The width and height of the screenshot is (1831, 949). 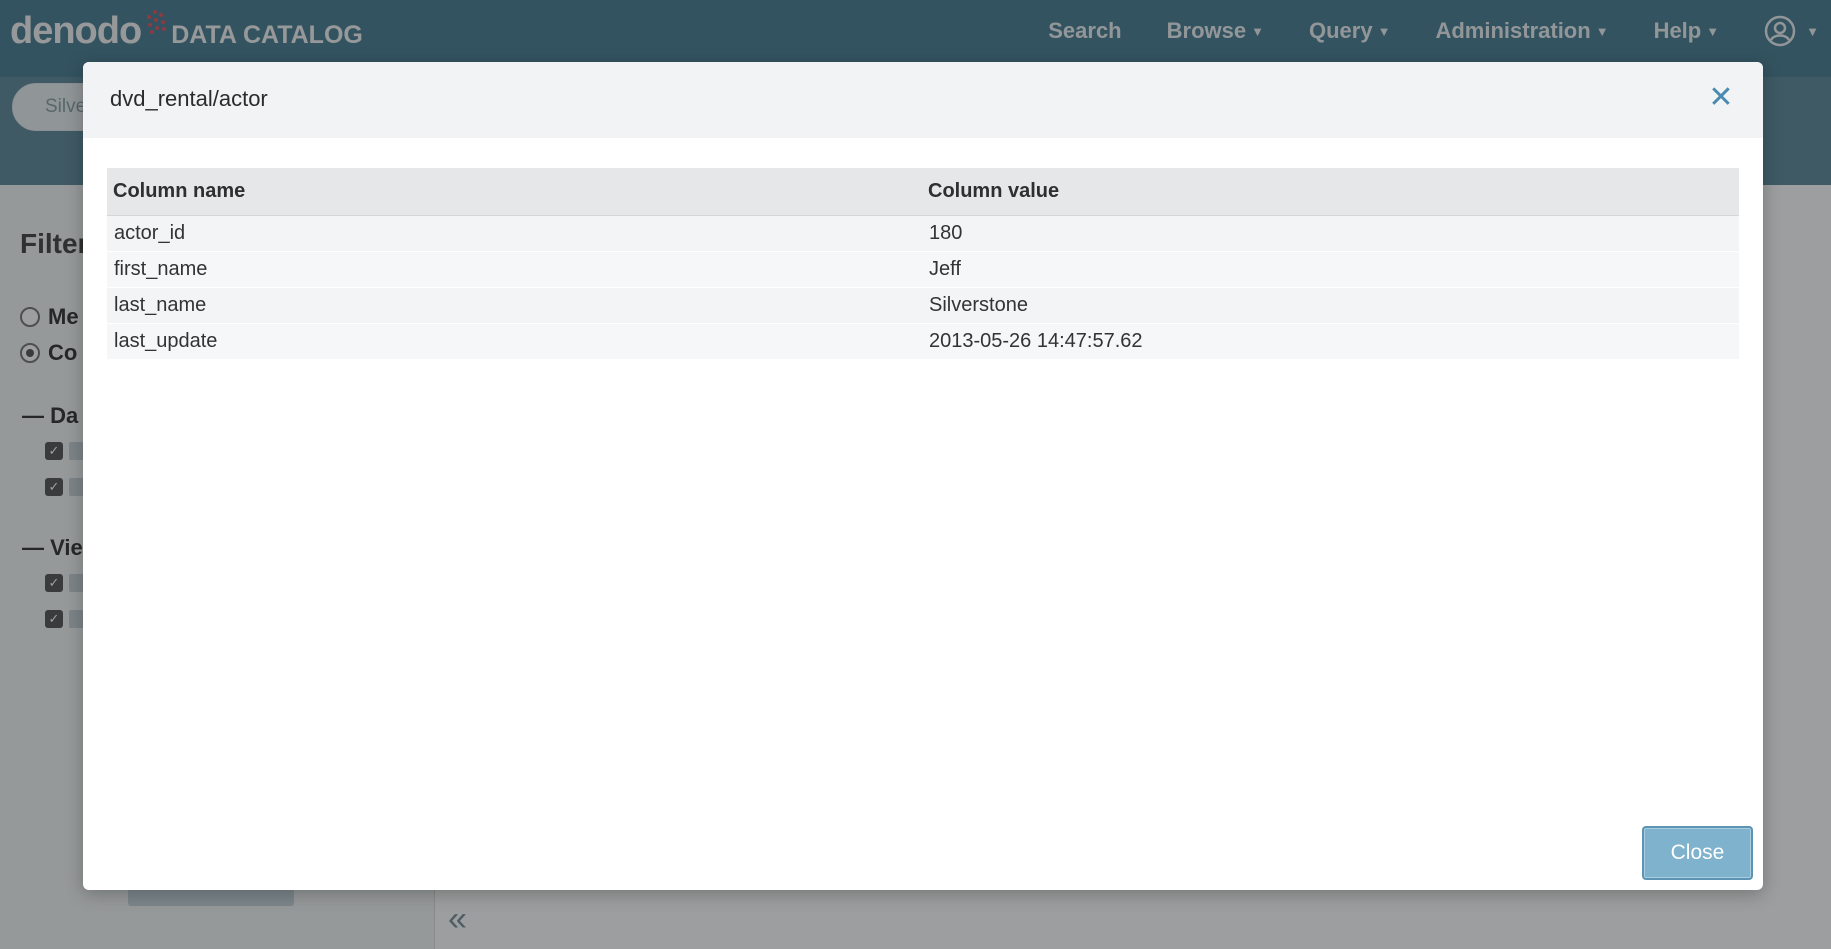 I want to click on cell-column-value: 2013-05-26 14:47:57.62, so click(x=1330, y=341).